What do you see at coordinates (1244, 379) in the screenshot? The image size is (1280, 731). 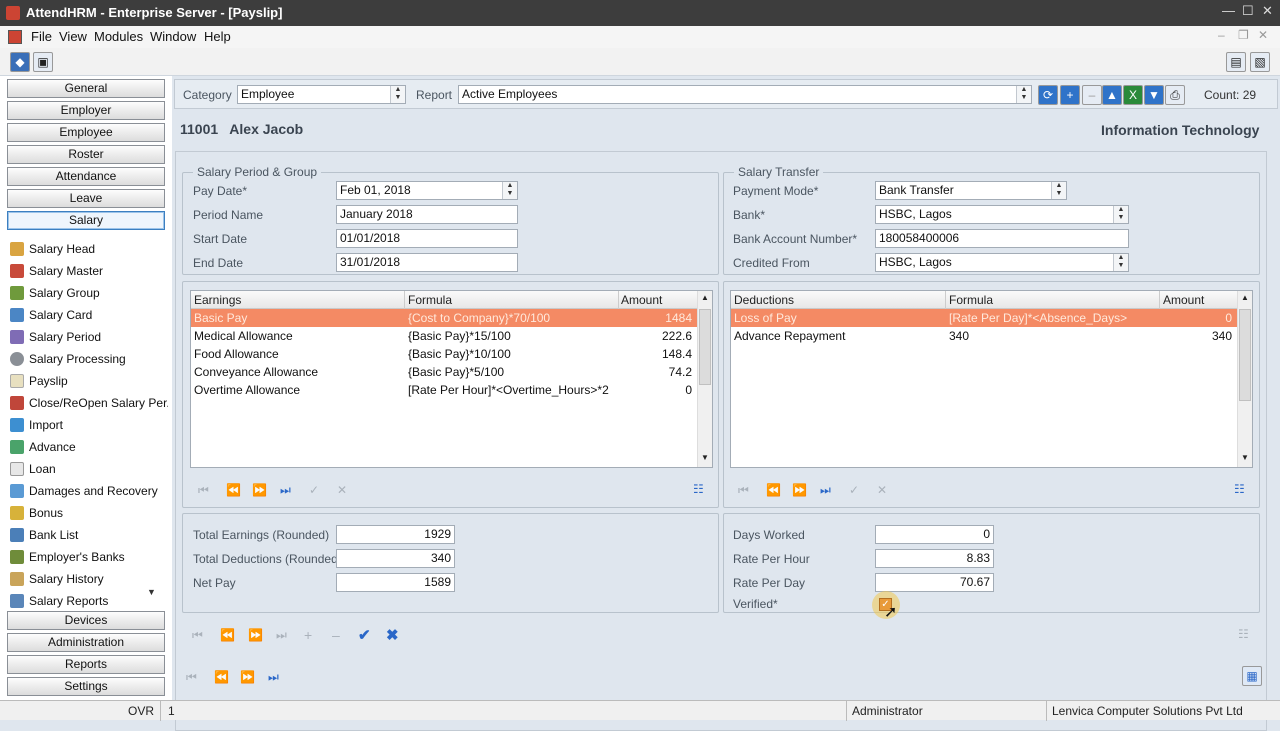 I see `deductions-scrollbar: ▲ ▼` at bounding box center [1244, 379].